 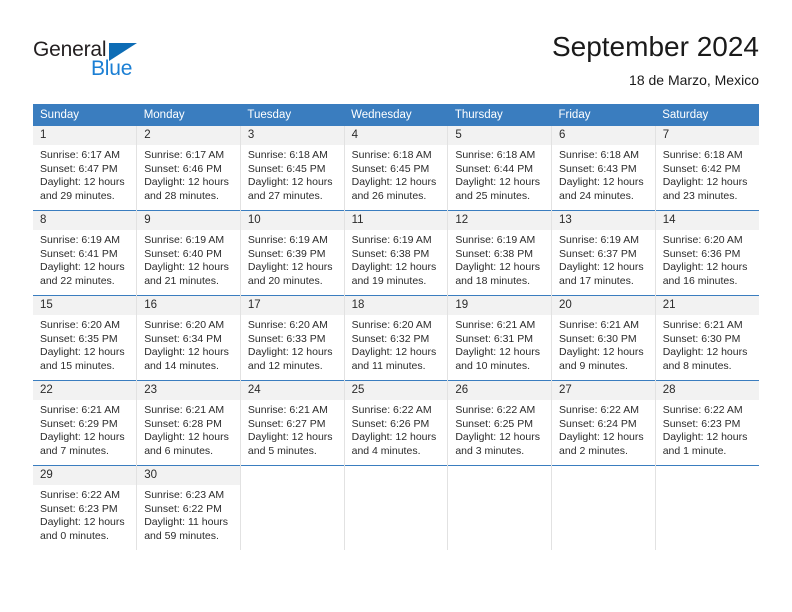 What do you see at coordinates (183, 508) in the screenshot?
I see `sunset-text: Sunset: 6:22 PM` at bounding box center [183, 508].